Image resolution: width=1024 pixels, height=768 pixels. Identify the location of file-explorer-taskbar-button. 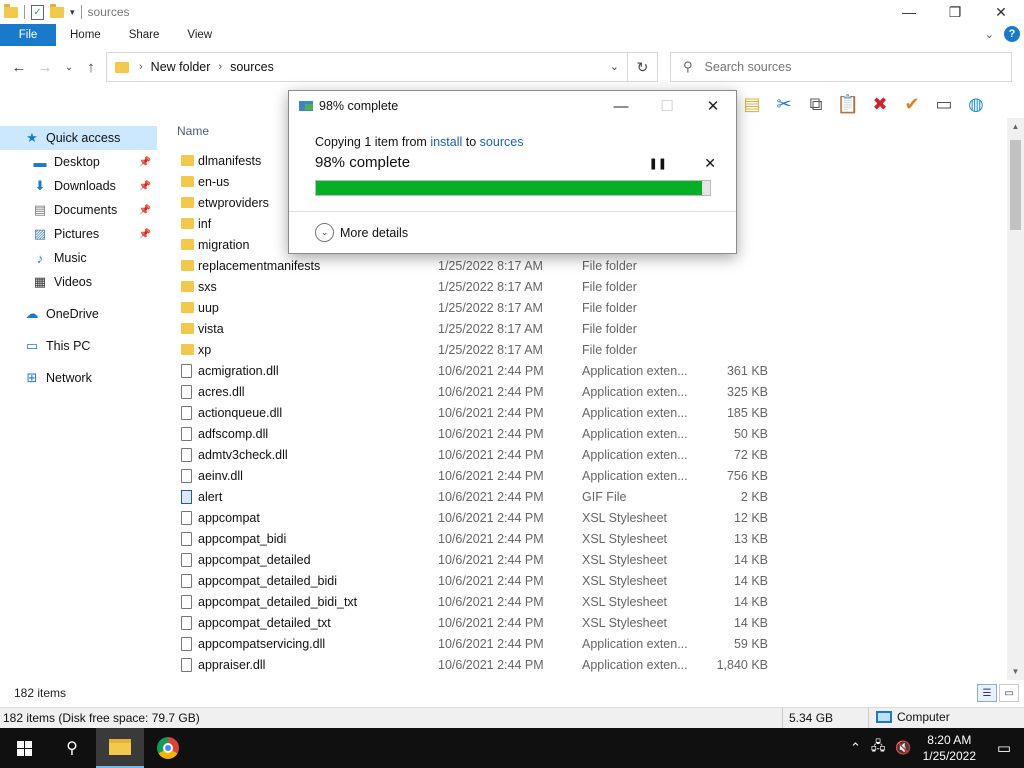
(120, 748).